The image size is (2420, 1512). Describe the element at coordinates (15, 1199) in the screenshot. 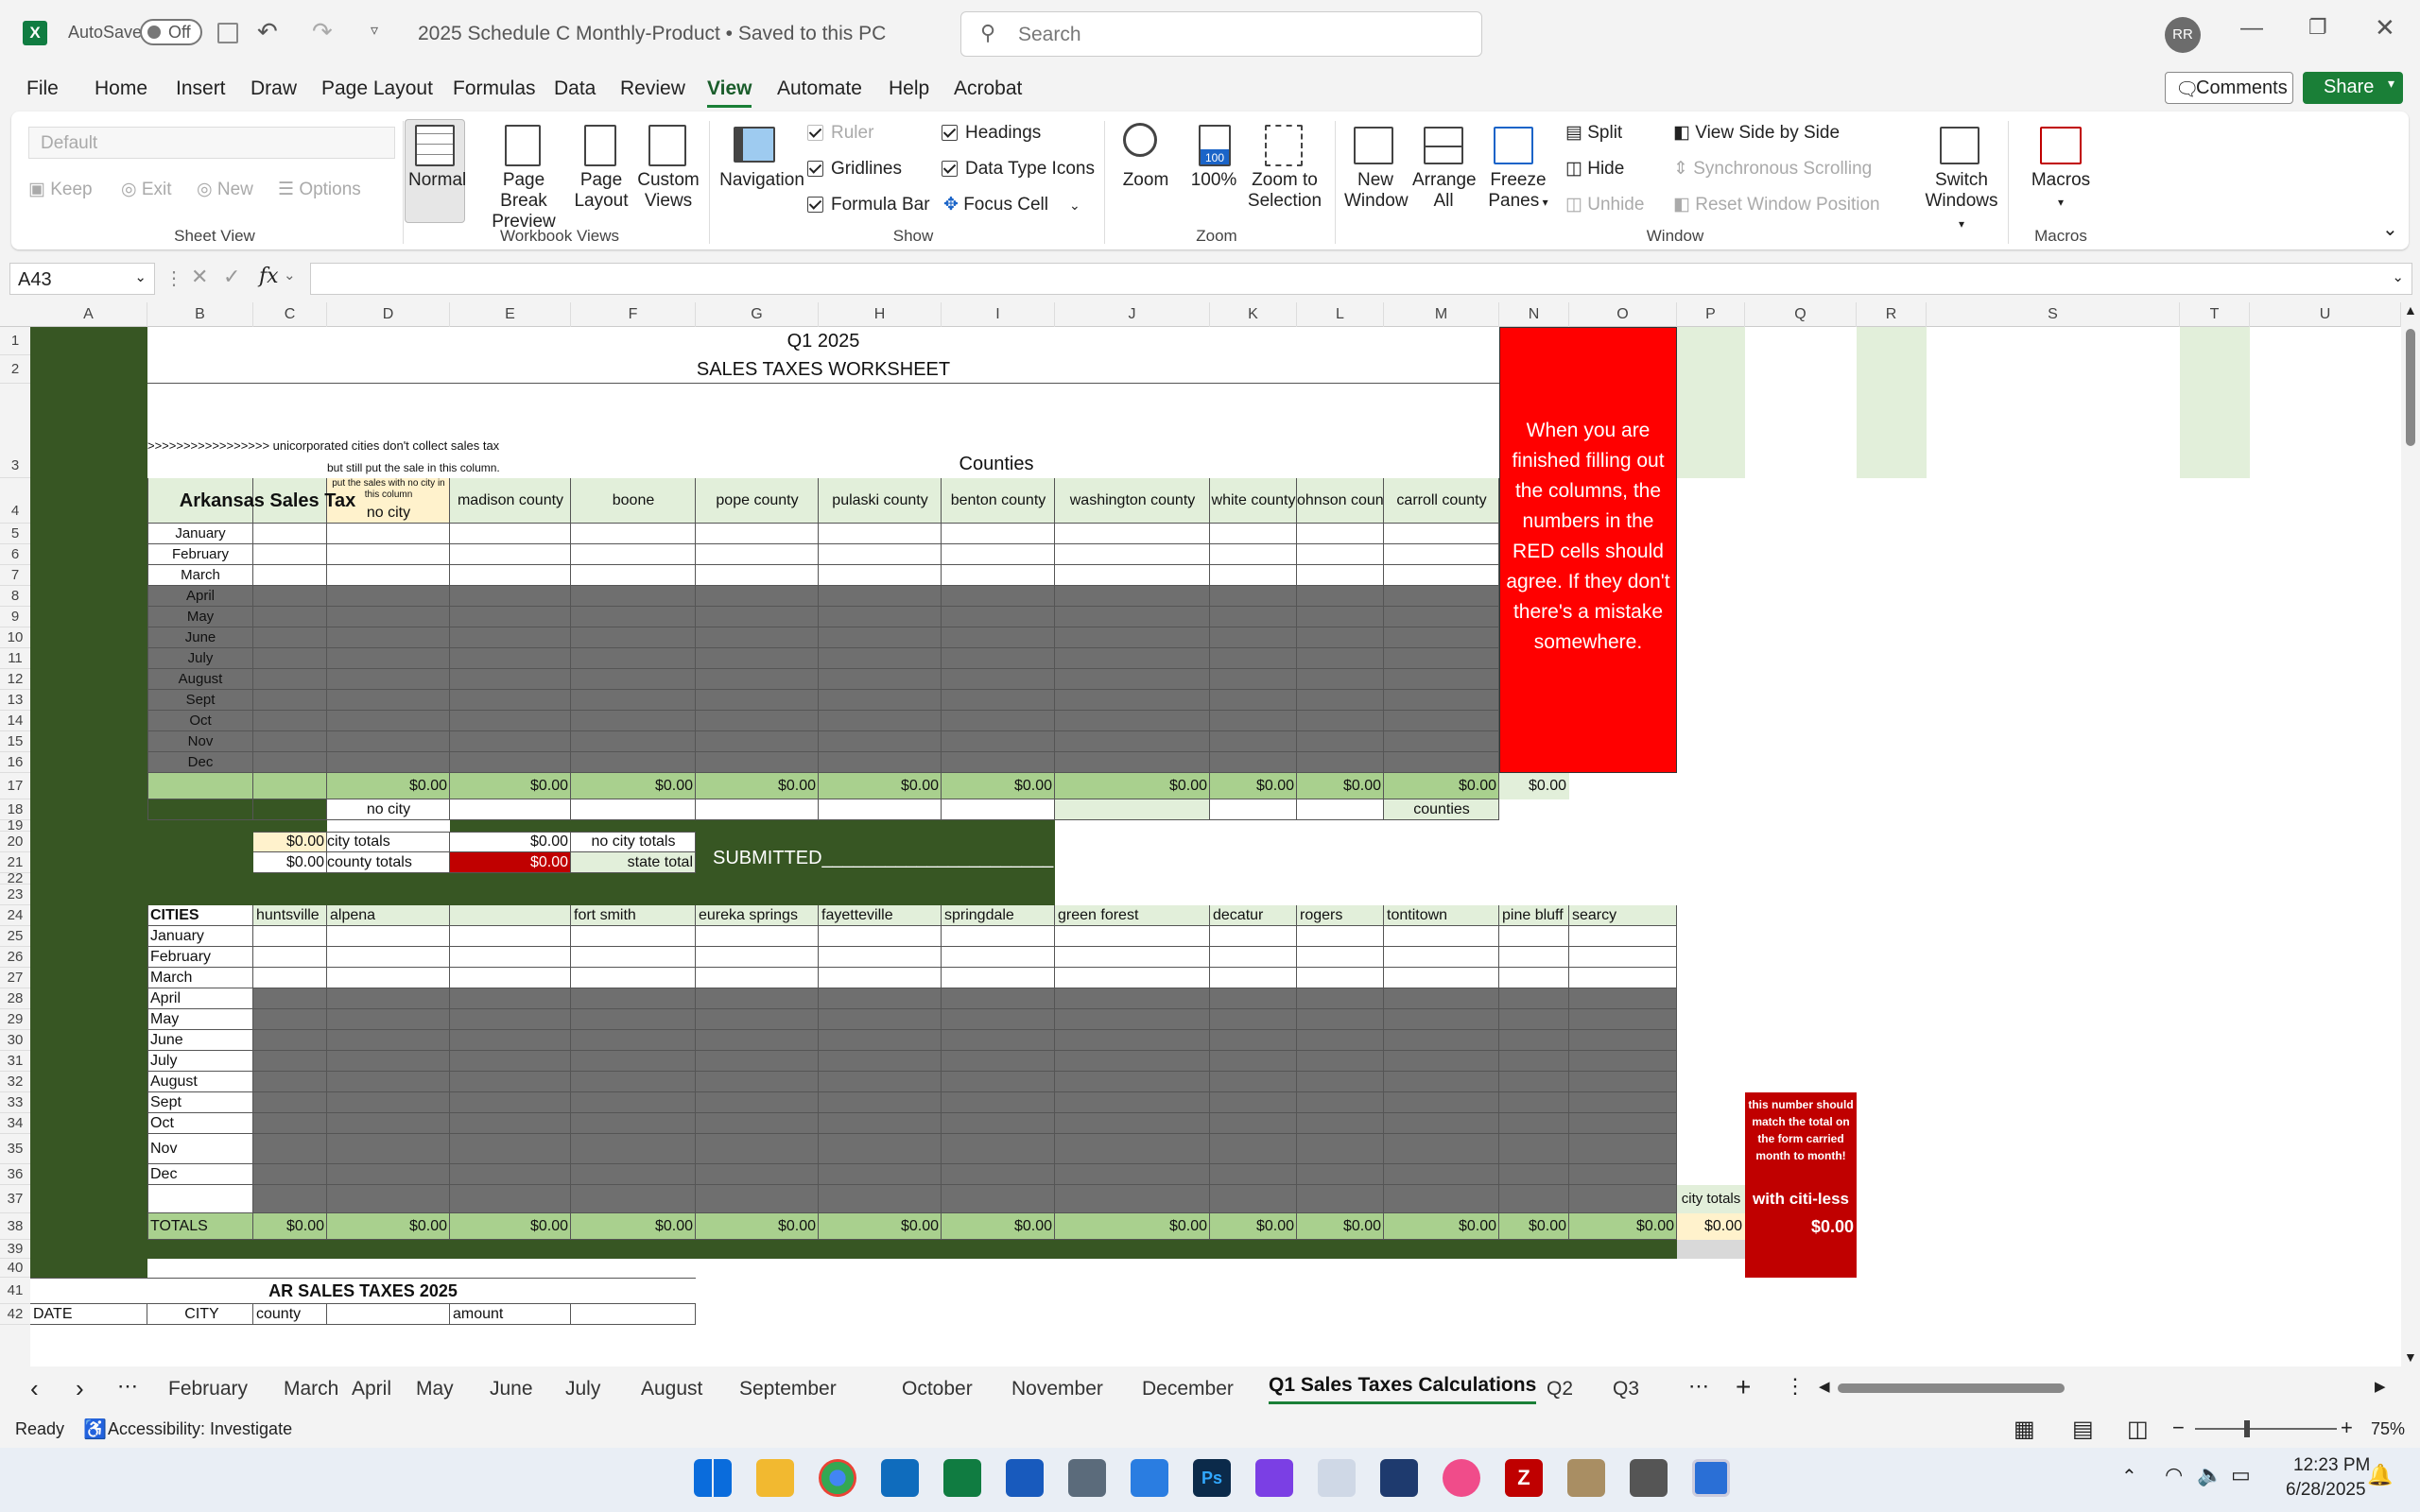

I see `row-header: 37` at that location.